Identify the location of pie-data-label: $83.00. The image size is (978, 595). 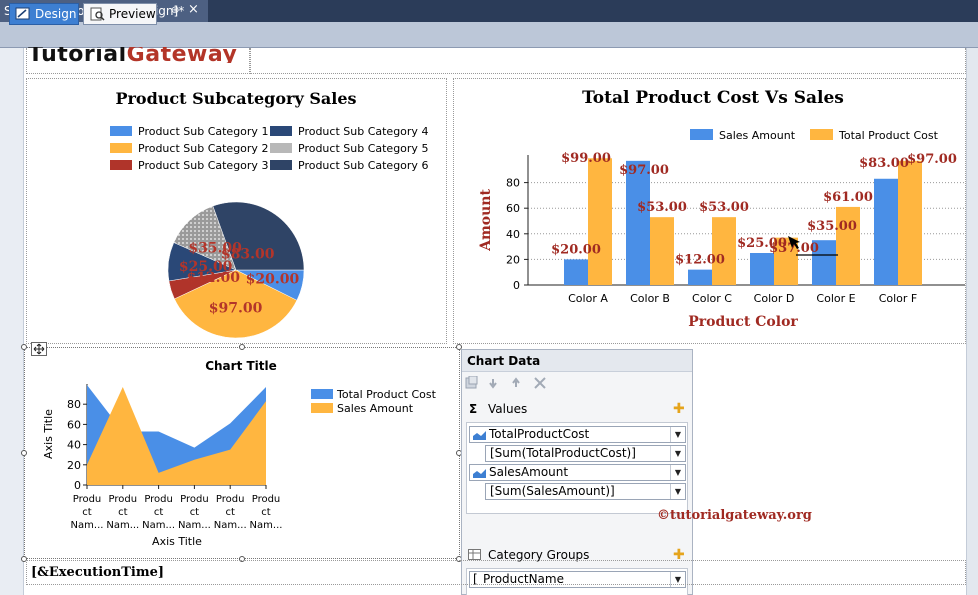
(248, 254).